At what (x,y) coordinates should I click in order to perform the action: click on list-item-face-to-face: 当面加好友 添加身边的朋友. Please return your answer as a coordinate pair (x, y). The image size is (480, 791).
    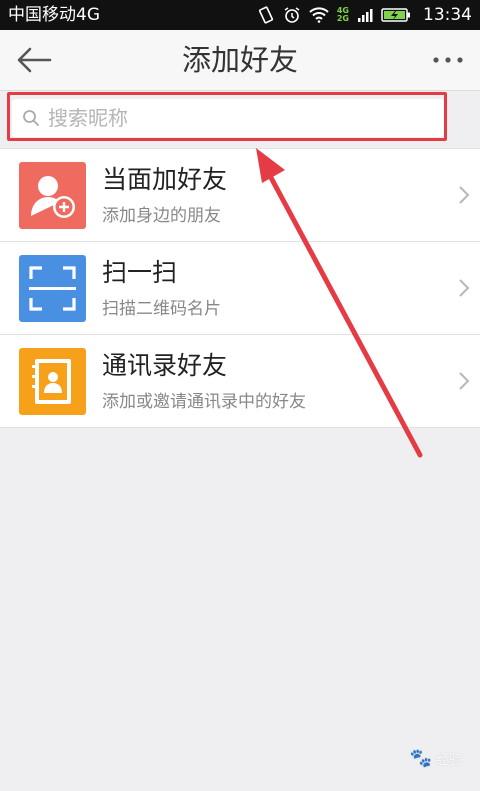
    Looking at the image, I should click on (240, 195).